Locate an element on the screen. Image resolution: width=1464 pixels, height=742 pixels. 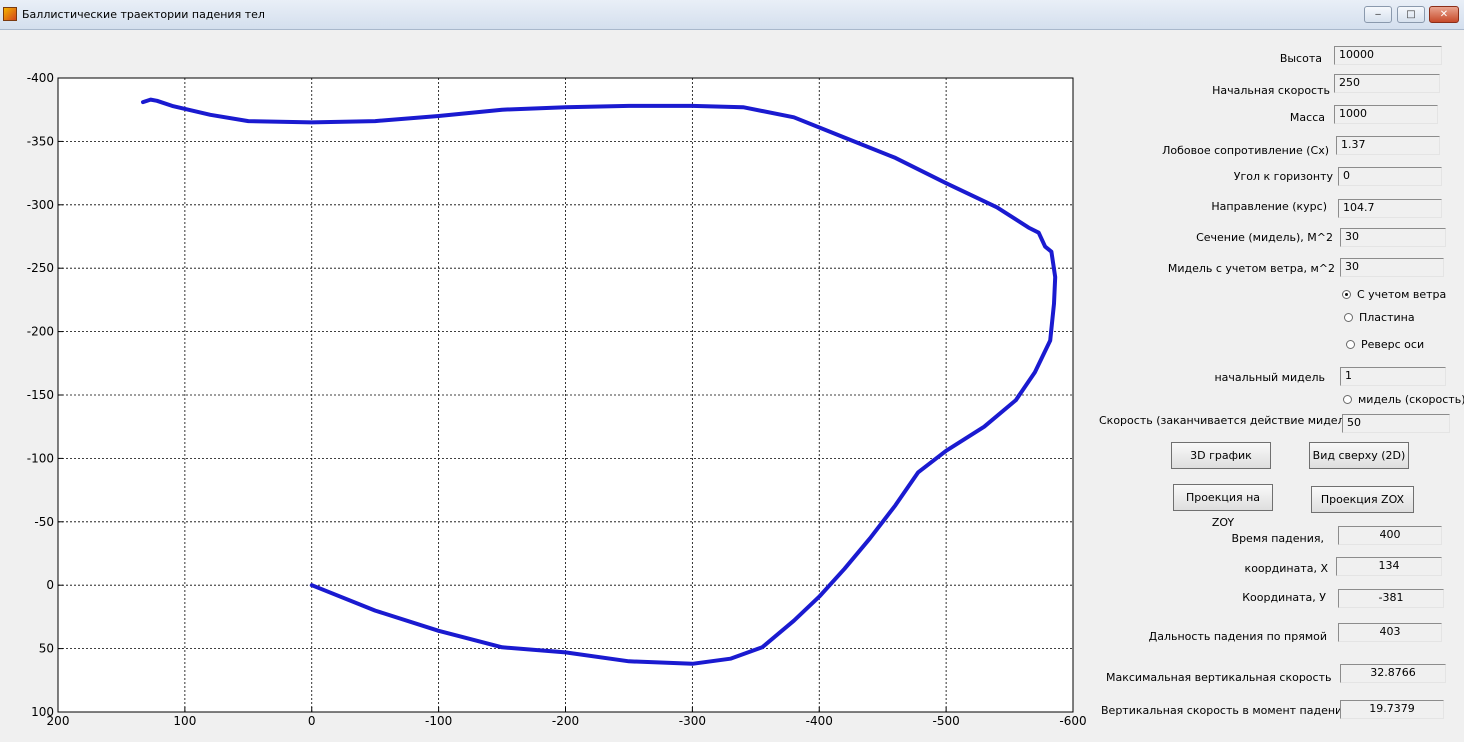
projection-zoy-button: Проекция на ZOY is located at coordinates (1223, 506).